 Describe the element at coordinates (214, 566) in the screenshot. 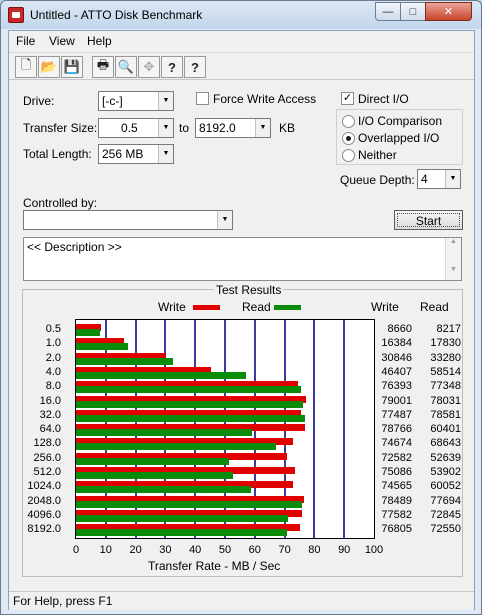

I see `x-axis-label: Transfer Rate - MB / Sec` at that location.